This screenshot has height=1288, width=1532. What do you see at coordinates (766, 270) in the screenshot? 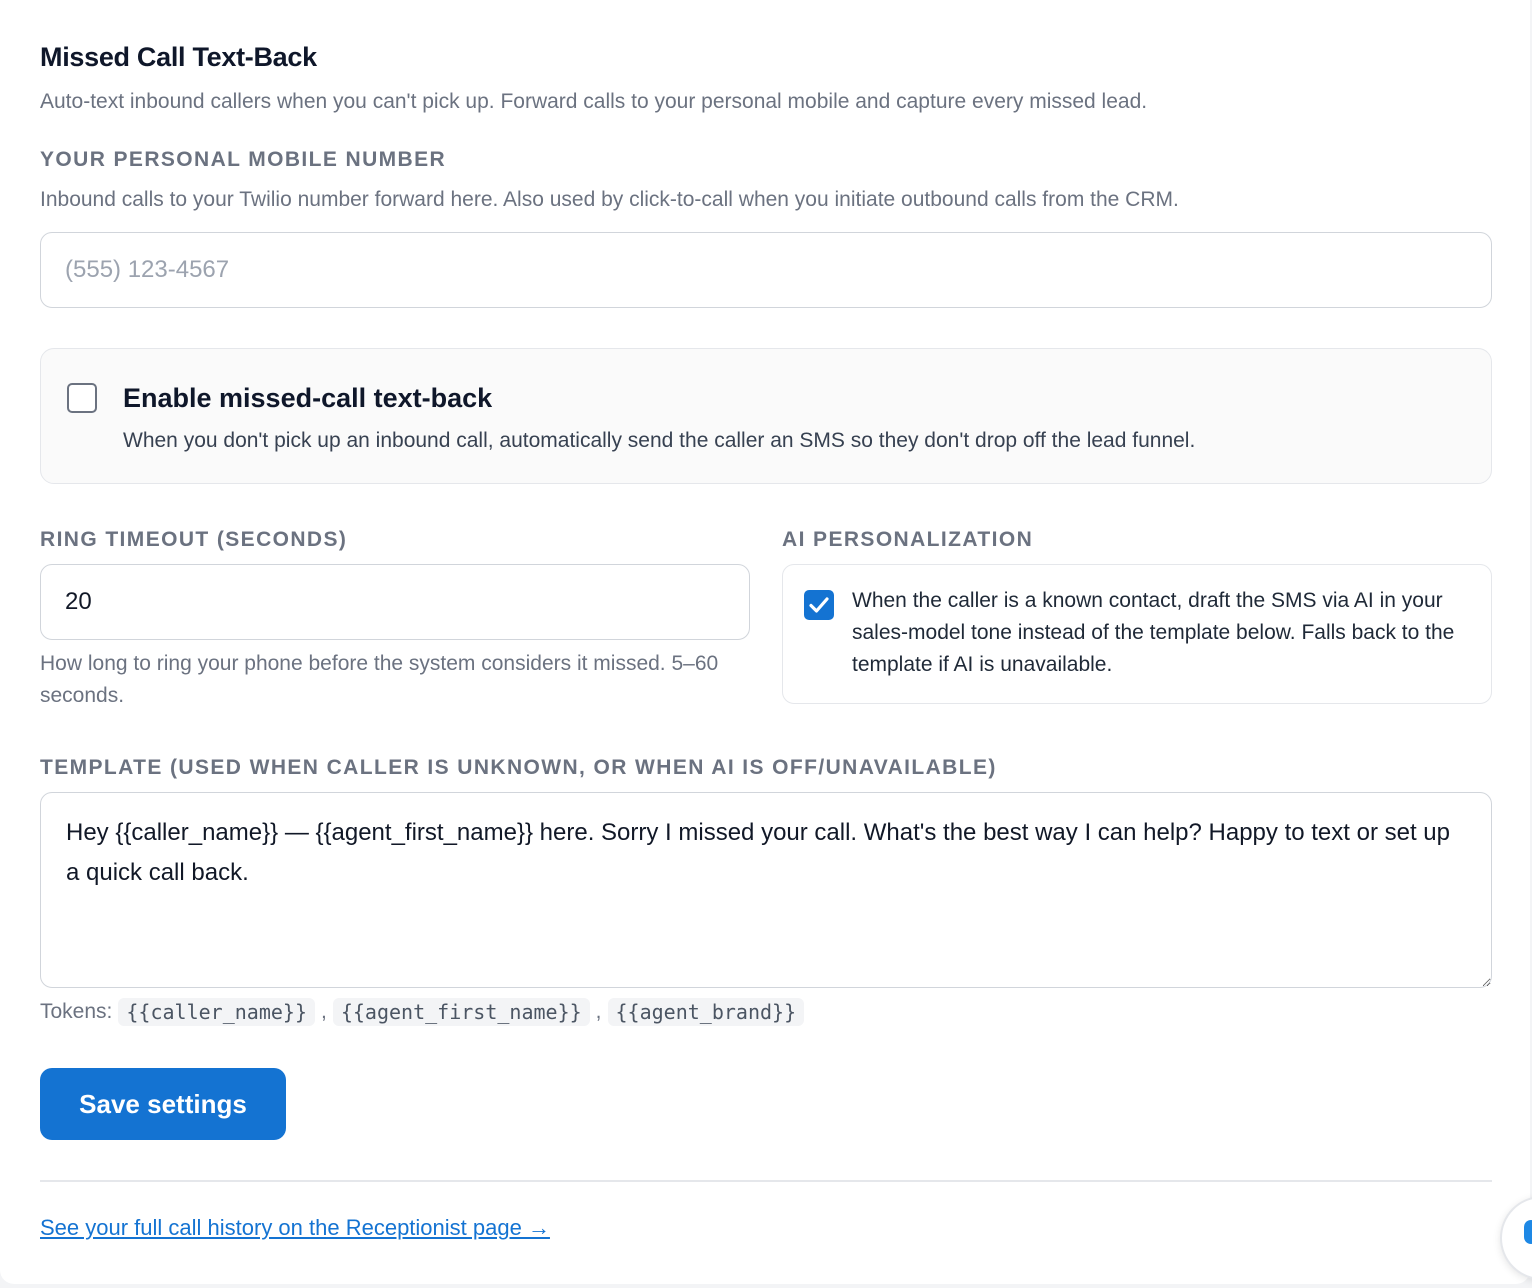
I see `mobile-number-input` at bounding box center [766, 270].